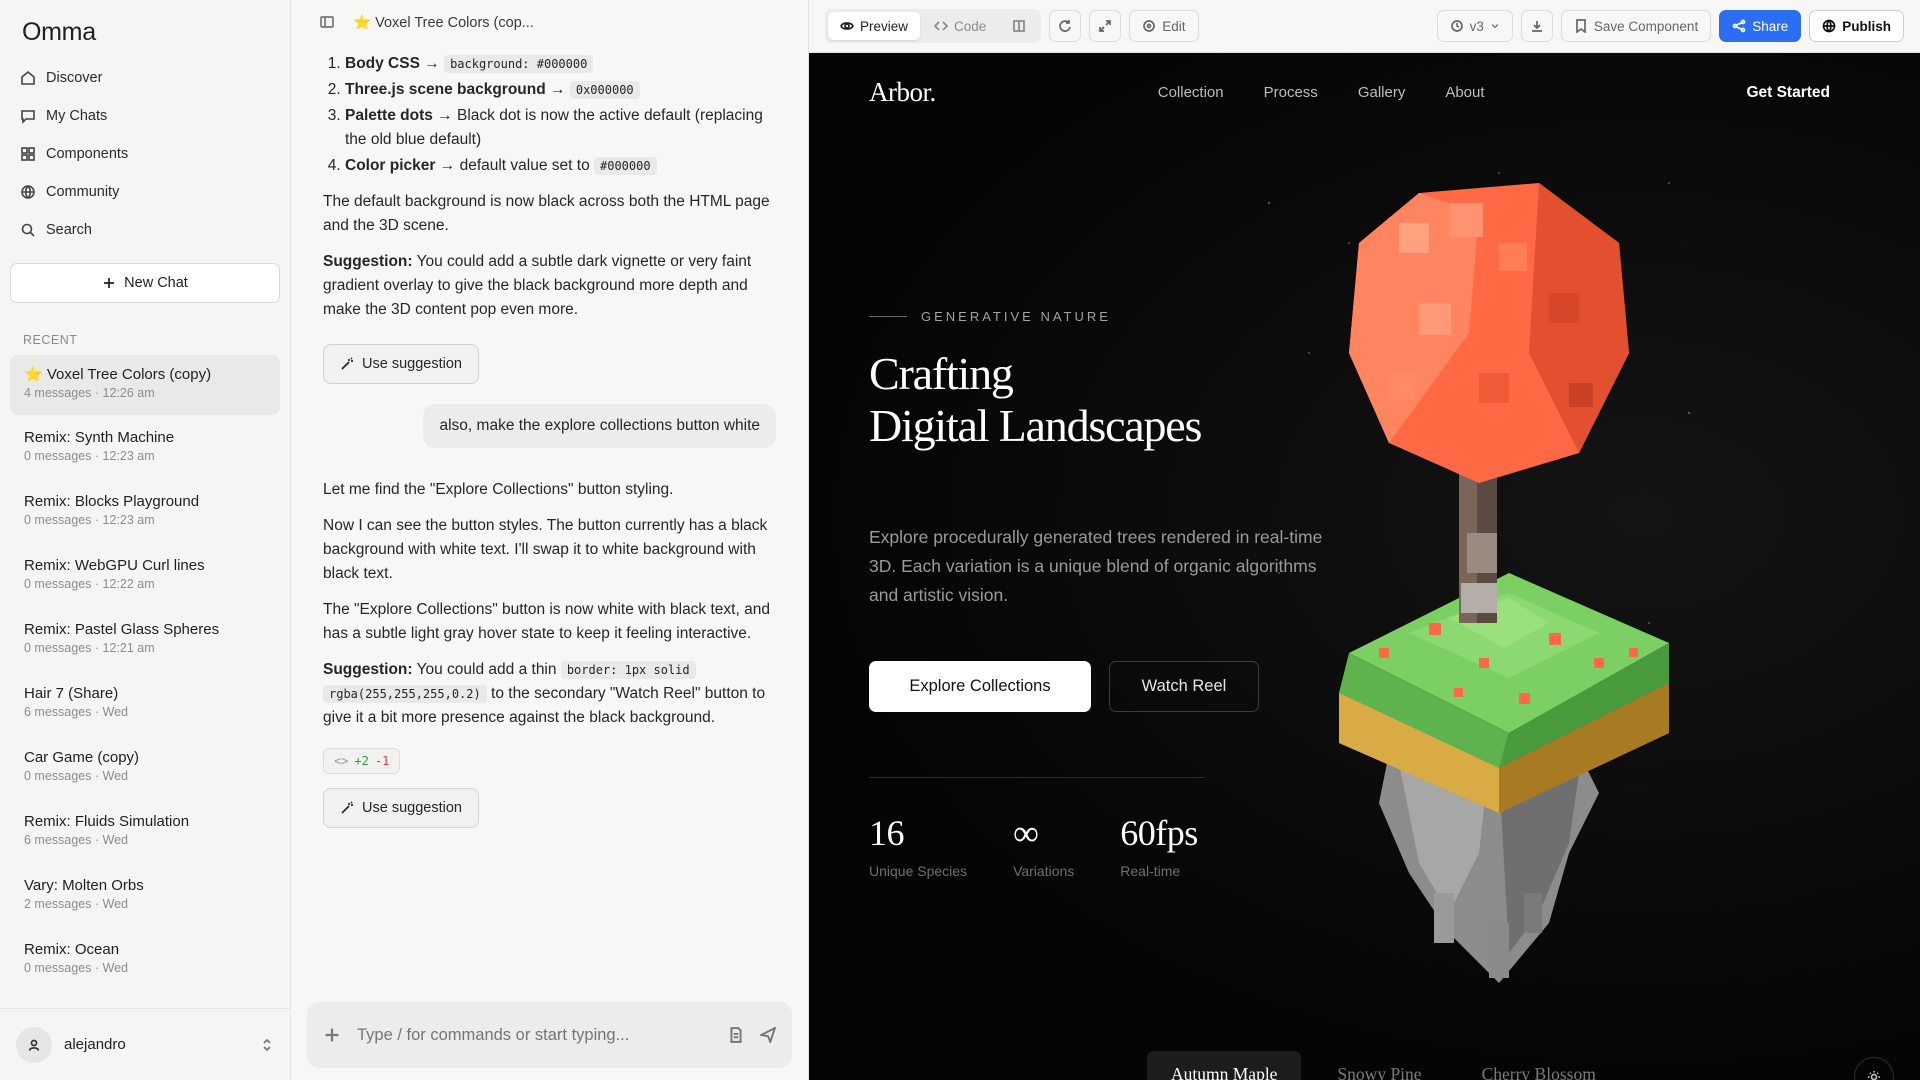 The height and width of the screenshot is (1080, 1920). I want to click on fullscreen-button, so click(1105, 26).